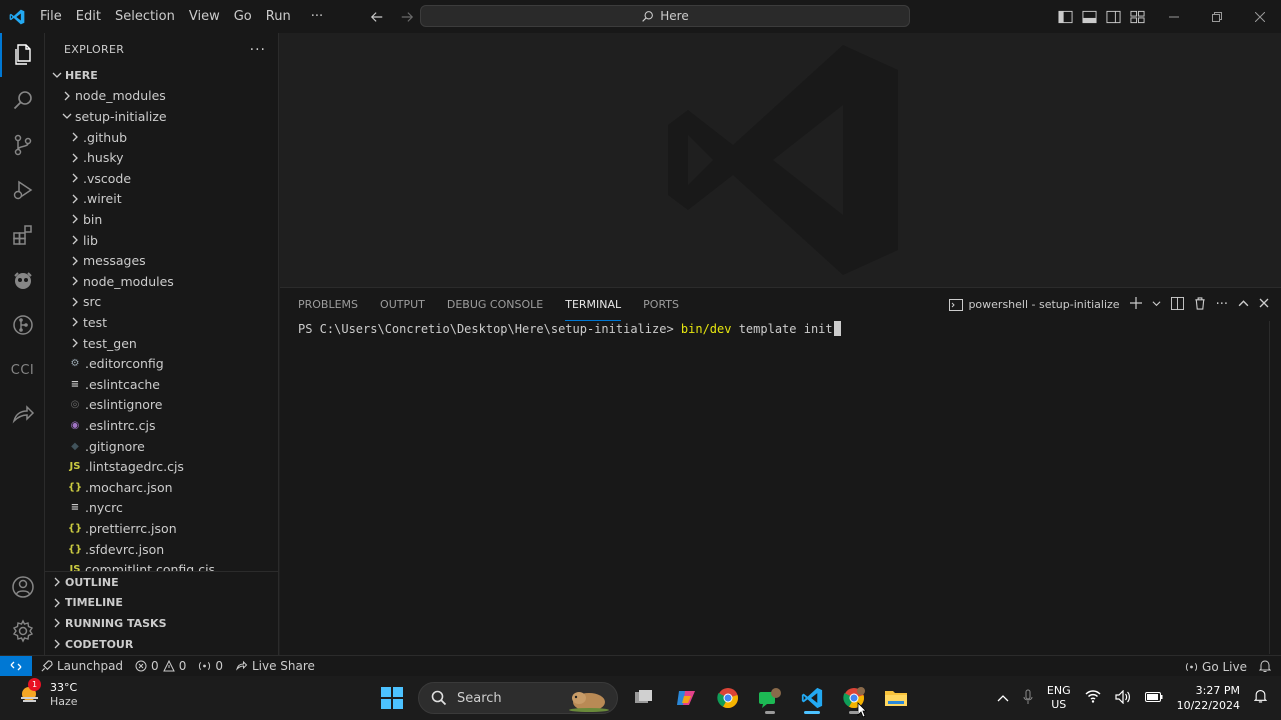 The height and width of the screenshot is (720, 1281). What do you see at coordinates (51, 16) in the screenshot?
I see `menu-file: File` at bounding box center [51, 16].